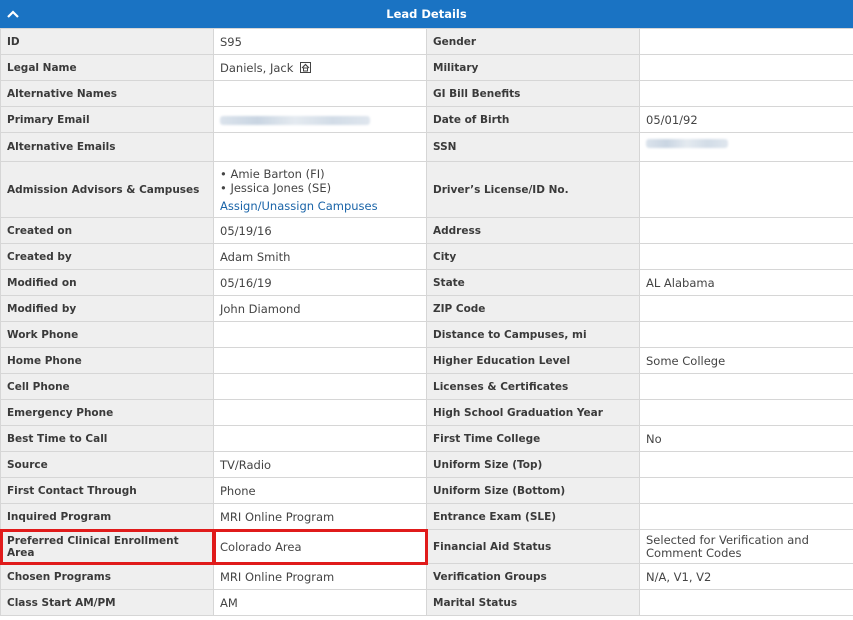 The width and height of the screenshot is (853, 620). I want to click on field-label: Modified on, so click(107, 282).